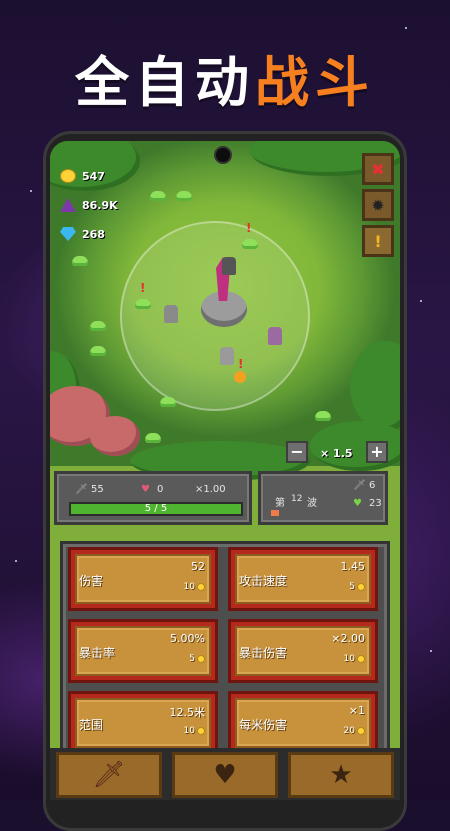  I want to click on tab-skills: ★, so click(341, 775).